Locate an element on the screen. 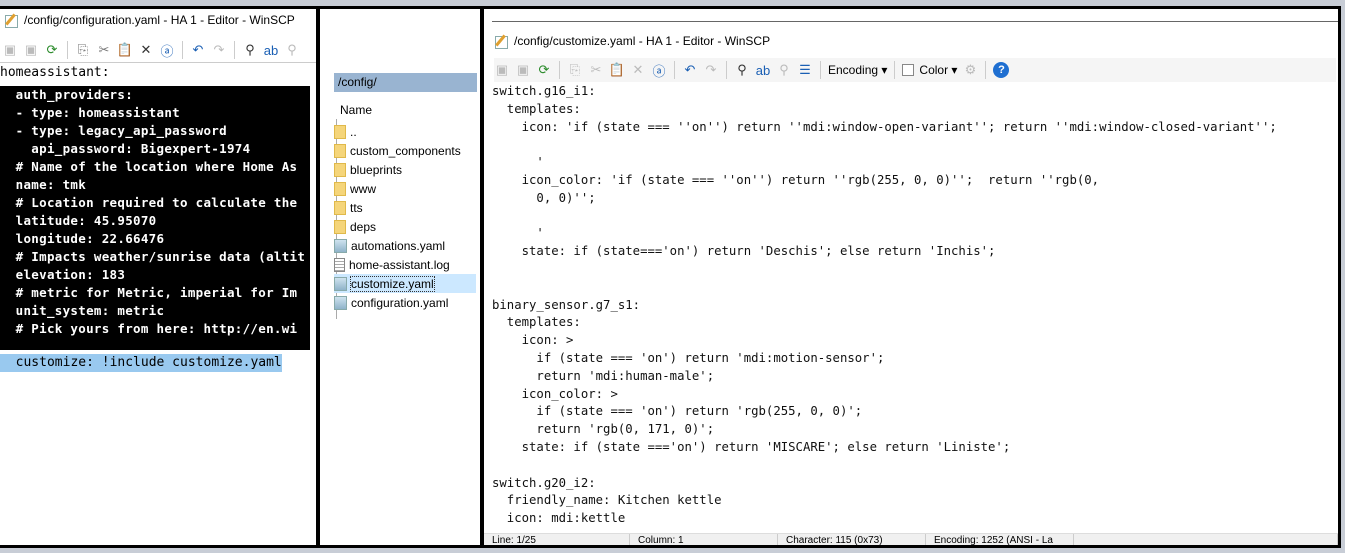 This screenshot has width=1345, height=553. code-line: longitude: 22.66476 is located at coordinates (82, 238).